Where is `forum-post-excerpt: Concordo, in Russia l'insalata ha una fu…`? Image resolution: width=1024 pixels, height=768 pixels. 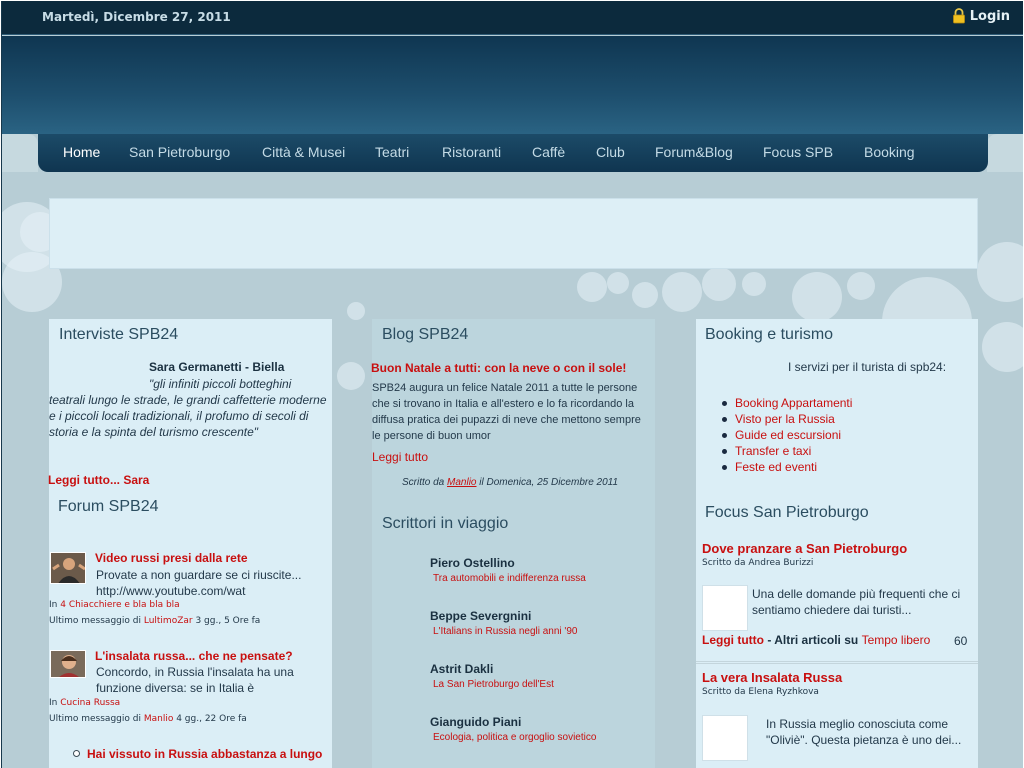 forum-post-excerpt: Concordo, in Russia l'insalata ha una fu… is located at coordinates (195, 680).